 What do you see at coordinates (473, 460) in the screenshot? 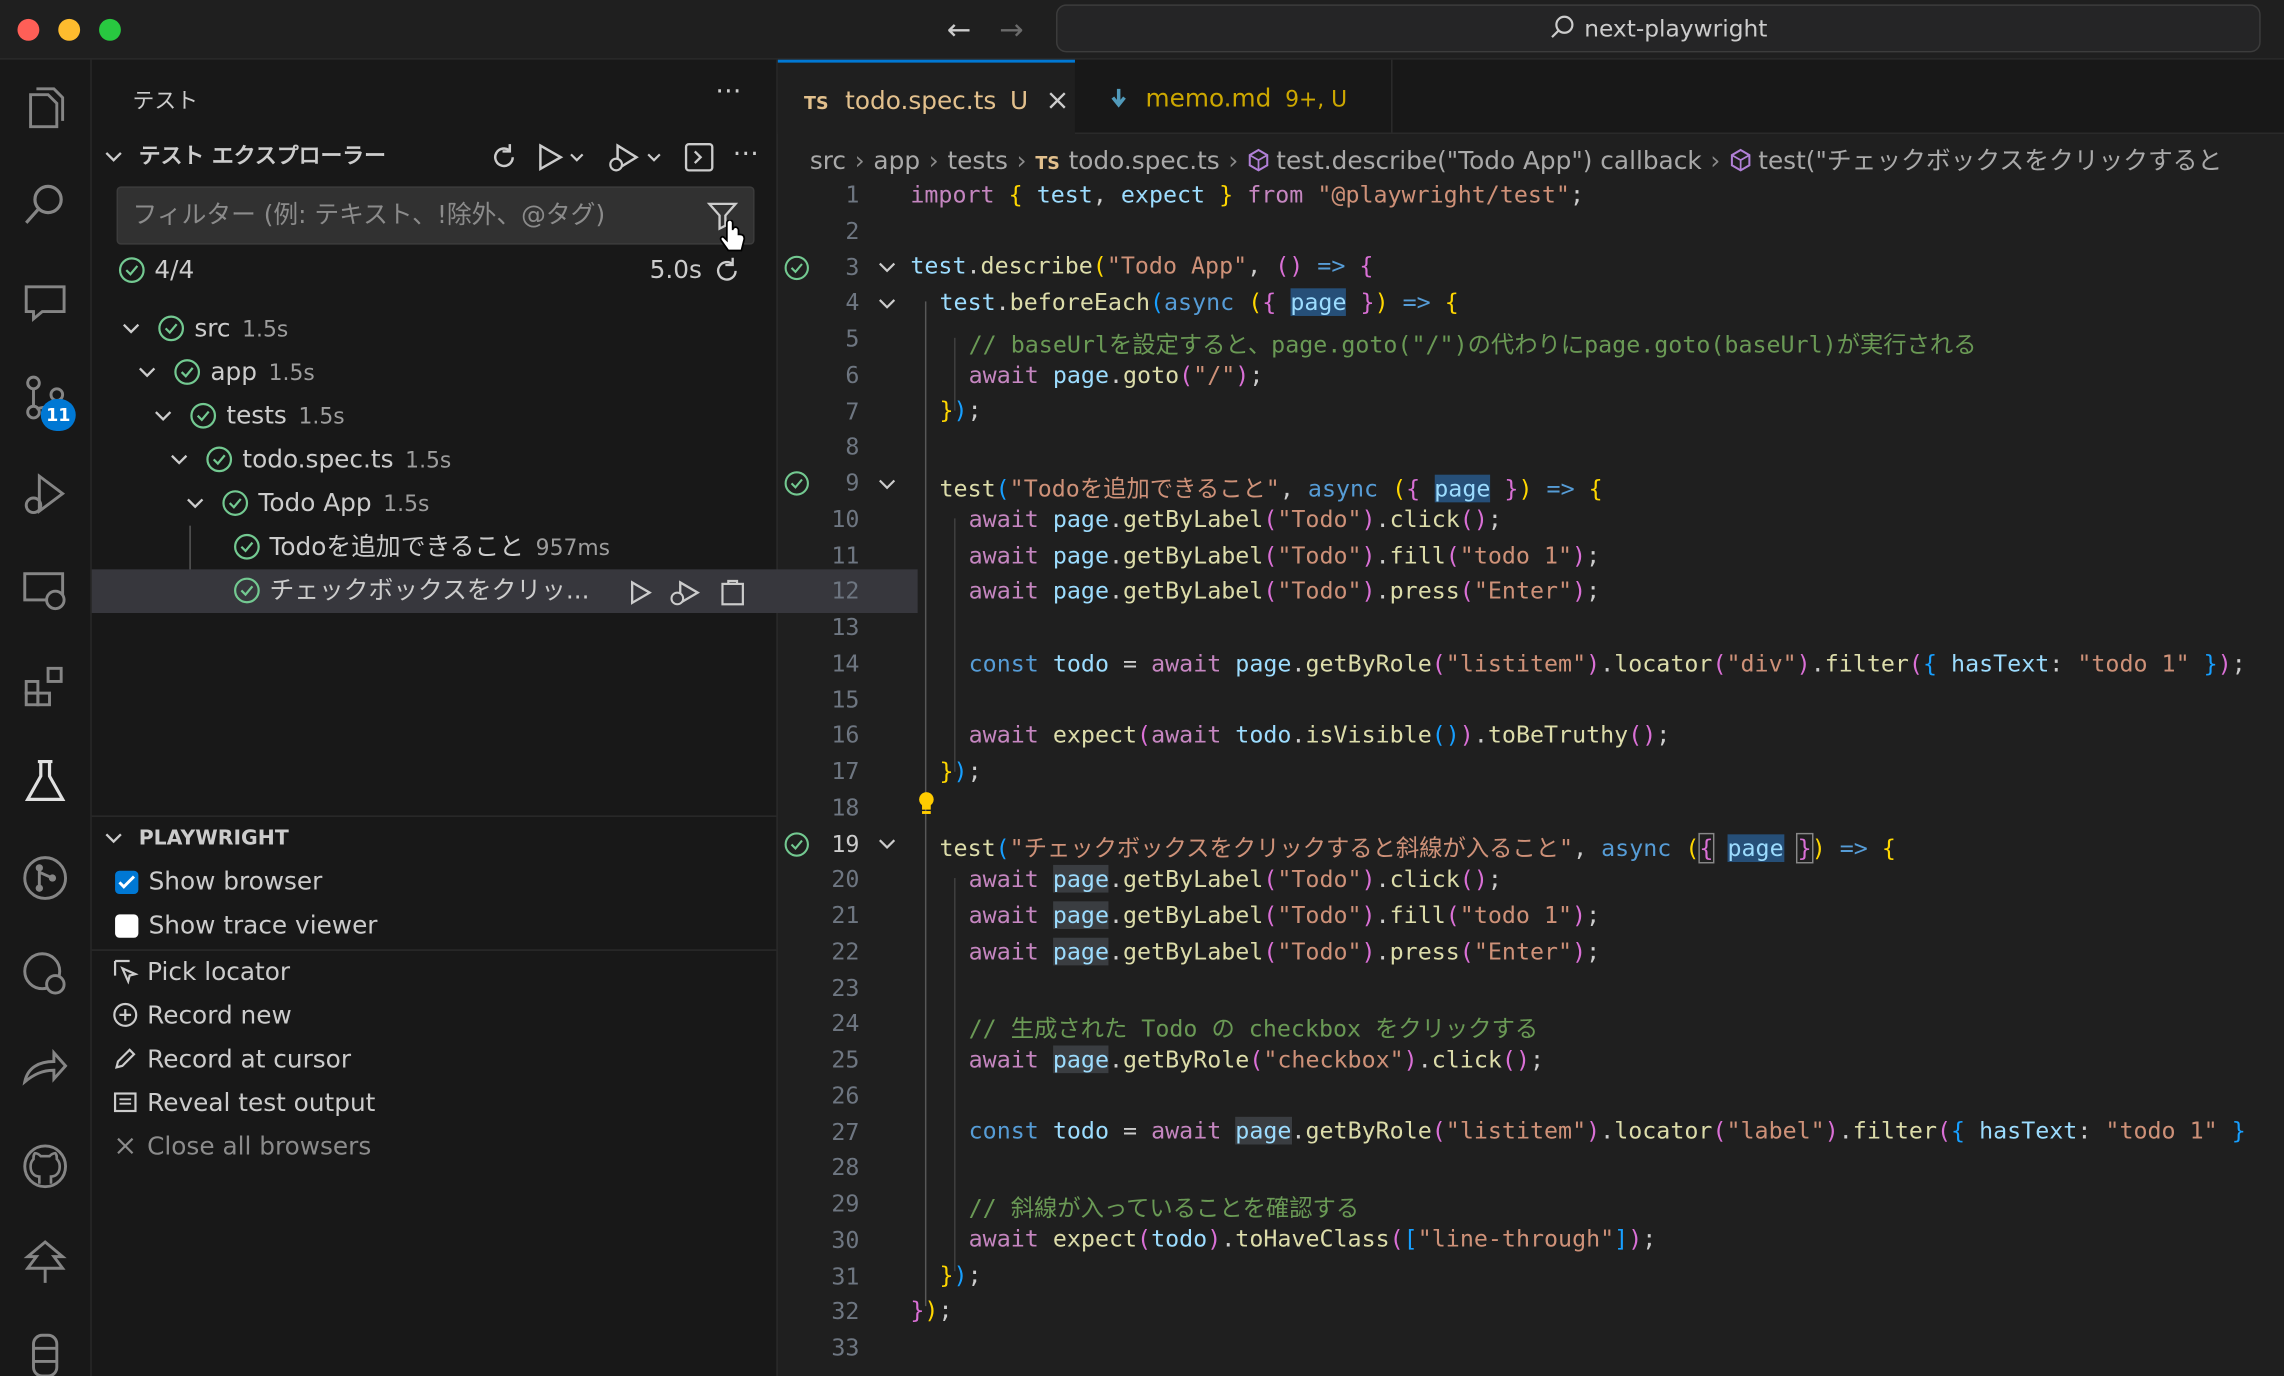
I see `tree-item-todo-spec: todo.spec.ts 1.5s` at bounding box center [473, 460].